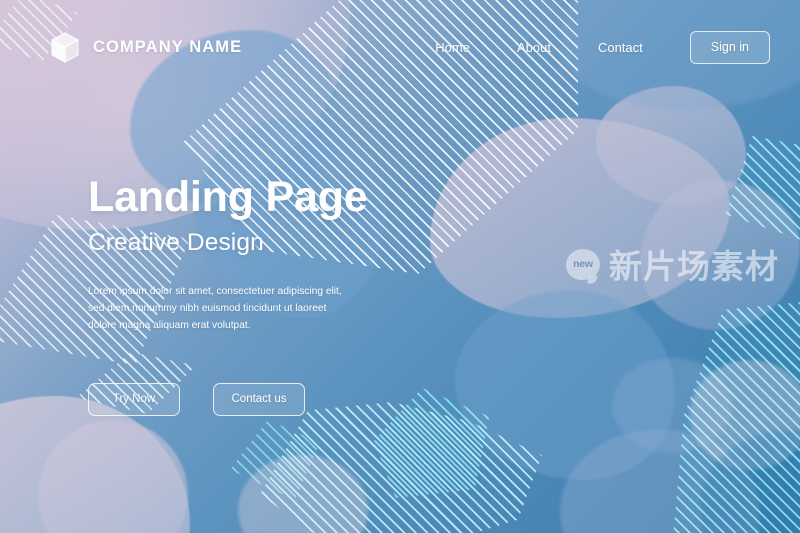  I want to click on page-subtitle: Creative Design, so click(176, 242).